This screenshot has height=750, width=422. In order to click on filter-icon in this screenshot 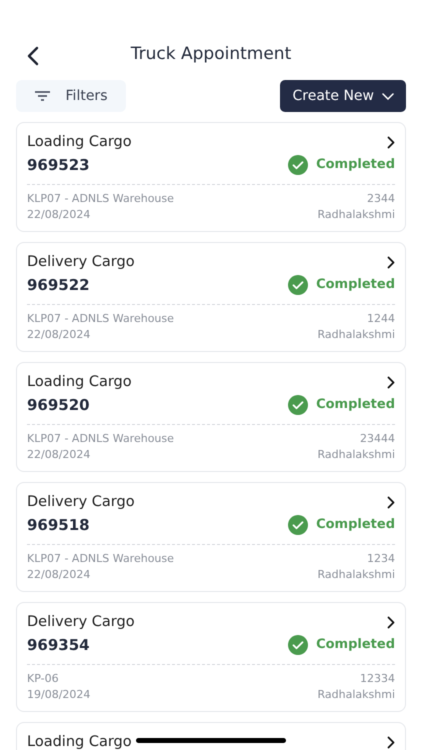, I will do `click(42, 96)`.